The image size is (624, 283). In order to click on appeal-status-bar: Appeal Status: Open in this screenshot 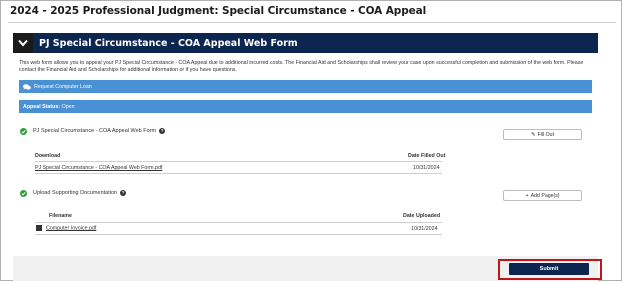, I will do `click(305, 106)`.